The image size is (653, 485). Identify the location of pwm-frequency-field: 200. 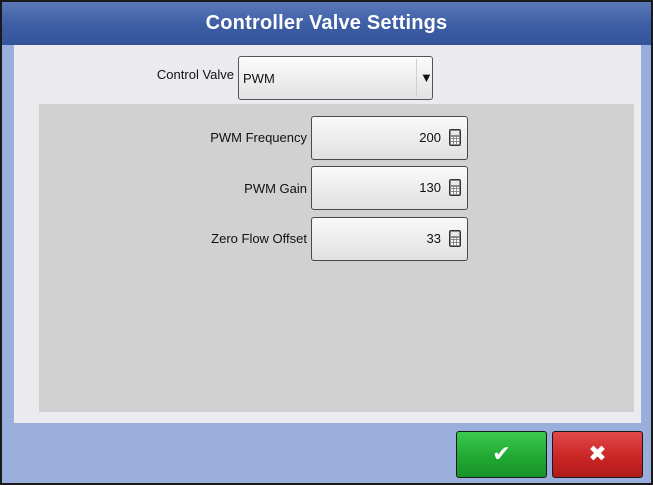
(389, 138).